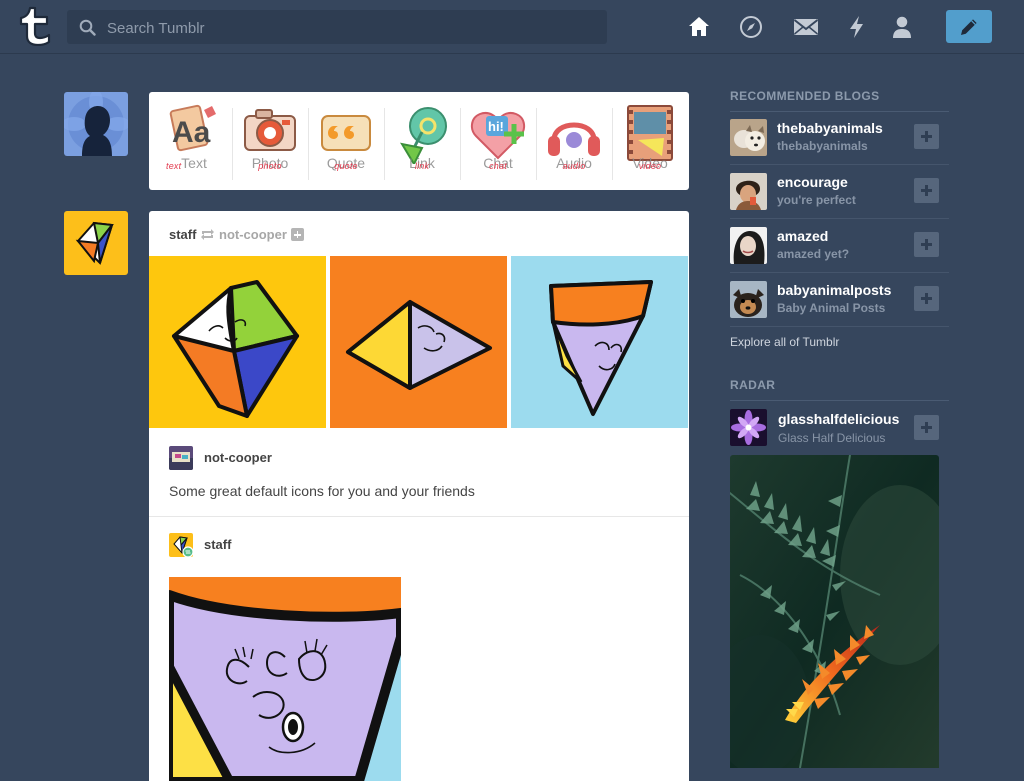 The width and height of the screenshot is (1024, 781). I want to click on blog-name: encourage, so click(812, 182).